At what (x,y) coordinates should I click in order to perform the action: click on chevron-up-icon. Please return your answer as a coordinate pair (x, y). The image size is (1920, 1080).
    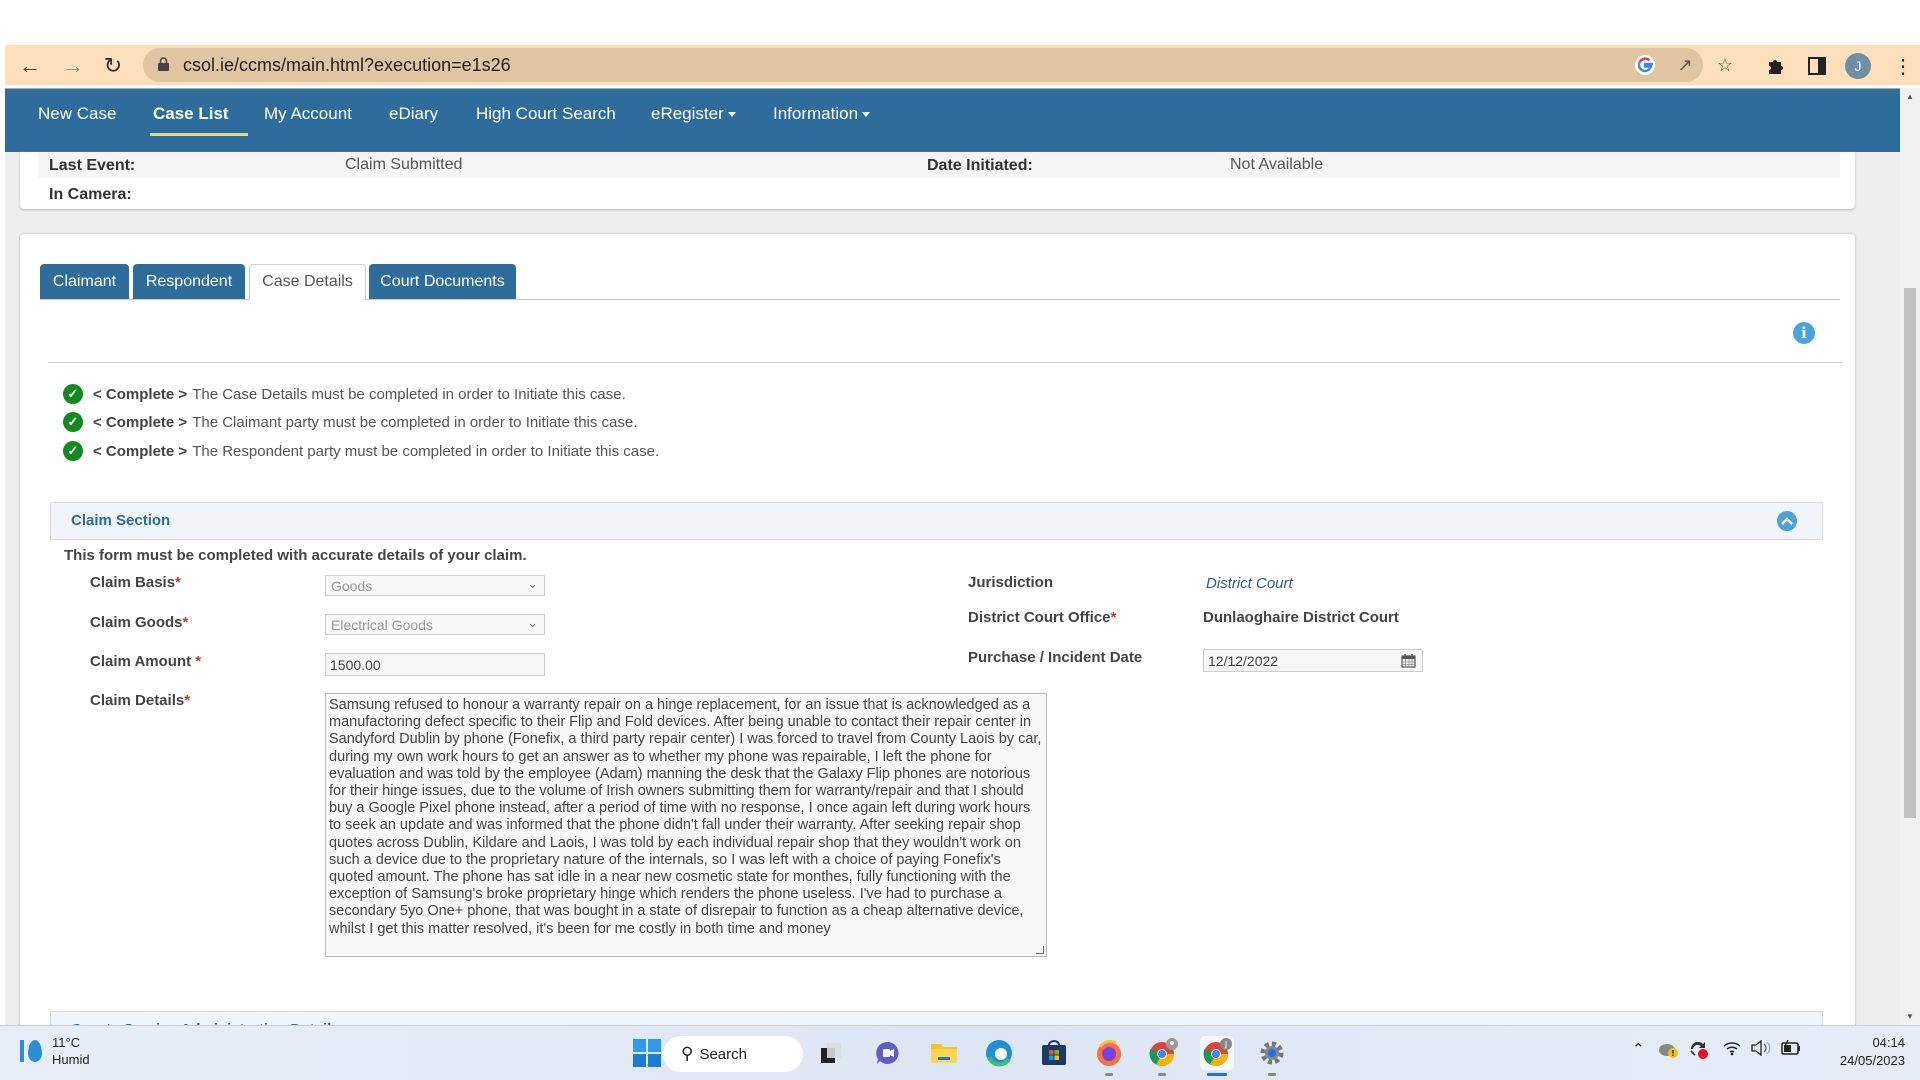
    Looking at the image, I should click on (1787, 521).